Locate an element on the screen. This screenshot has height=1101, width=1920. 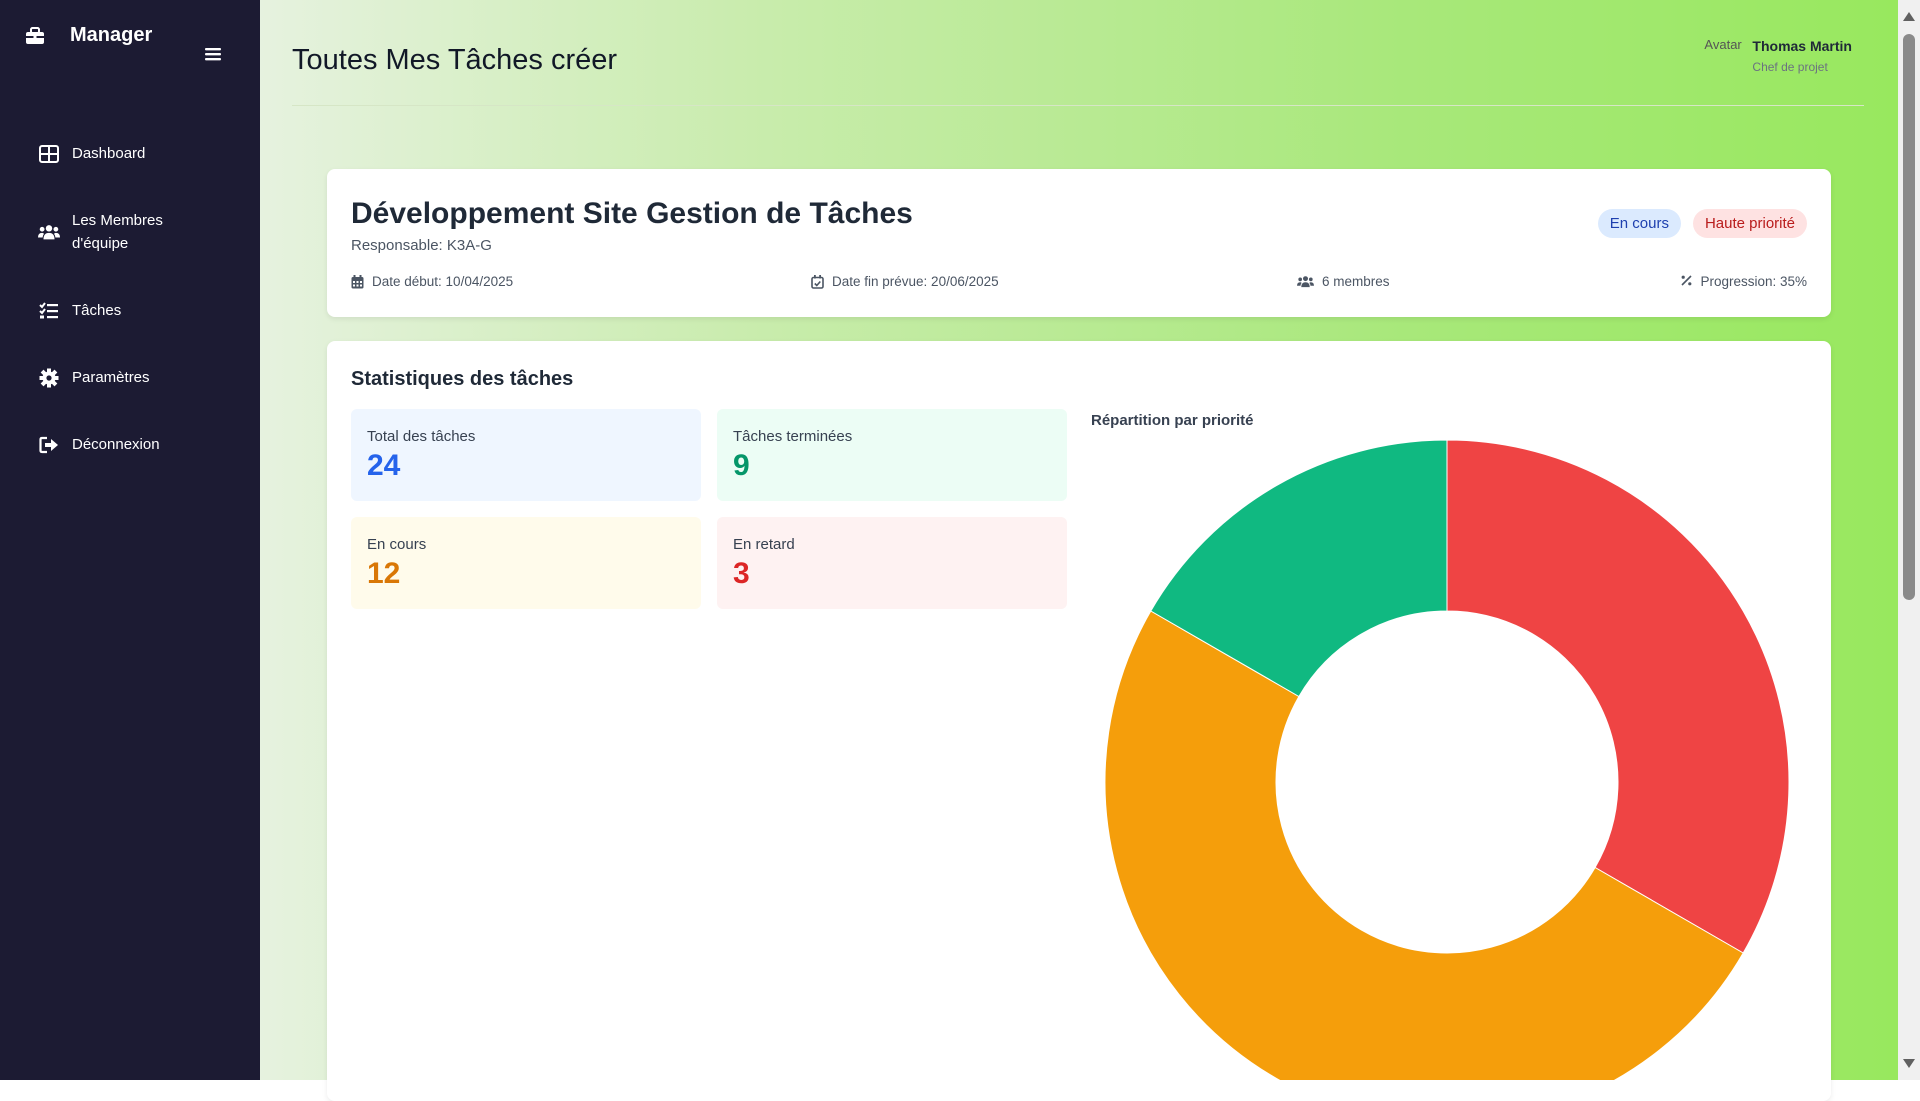
calendar-check-icon is located at coordinates (817, 281).